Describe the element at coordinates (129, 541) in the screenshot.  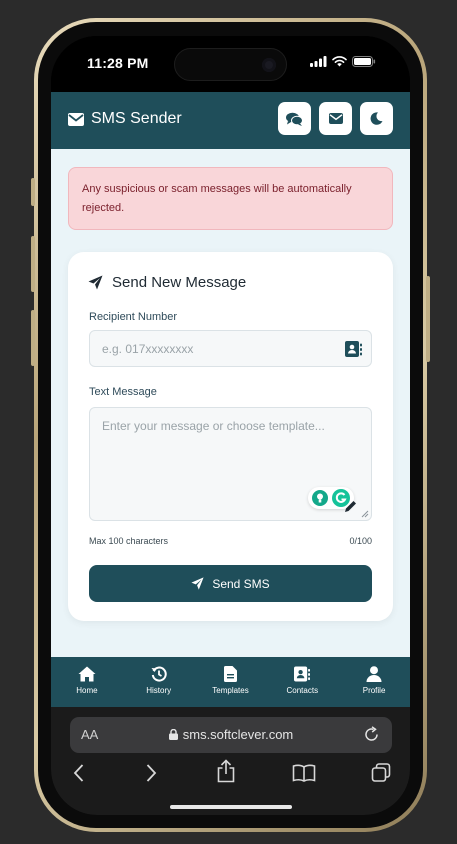
I see `max-characters-hint: Max 100 characters` at that location.